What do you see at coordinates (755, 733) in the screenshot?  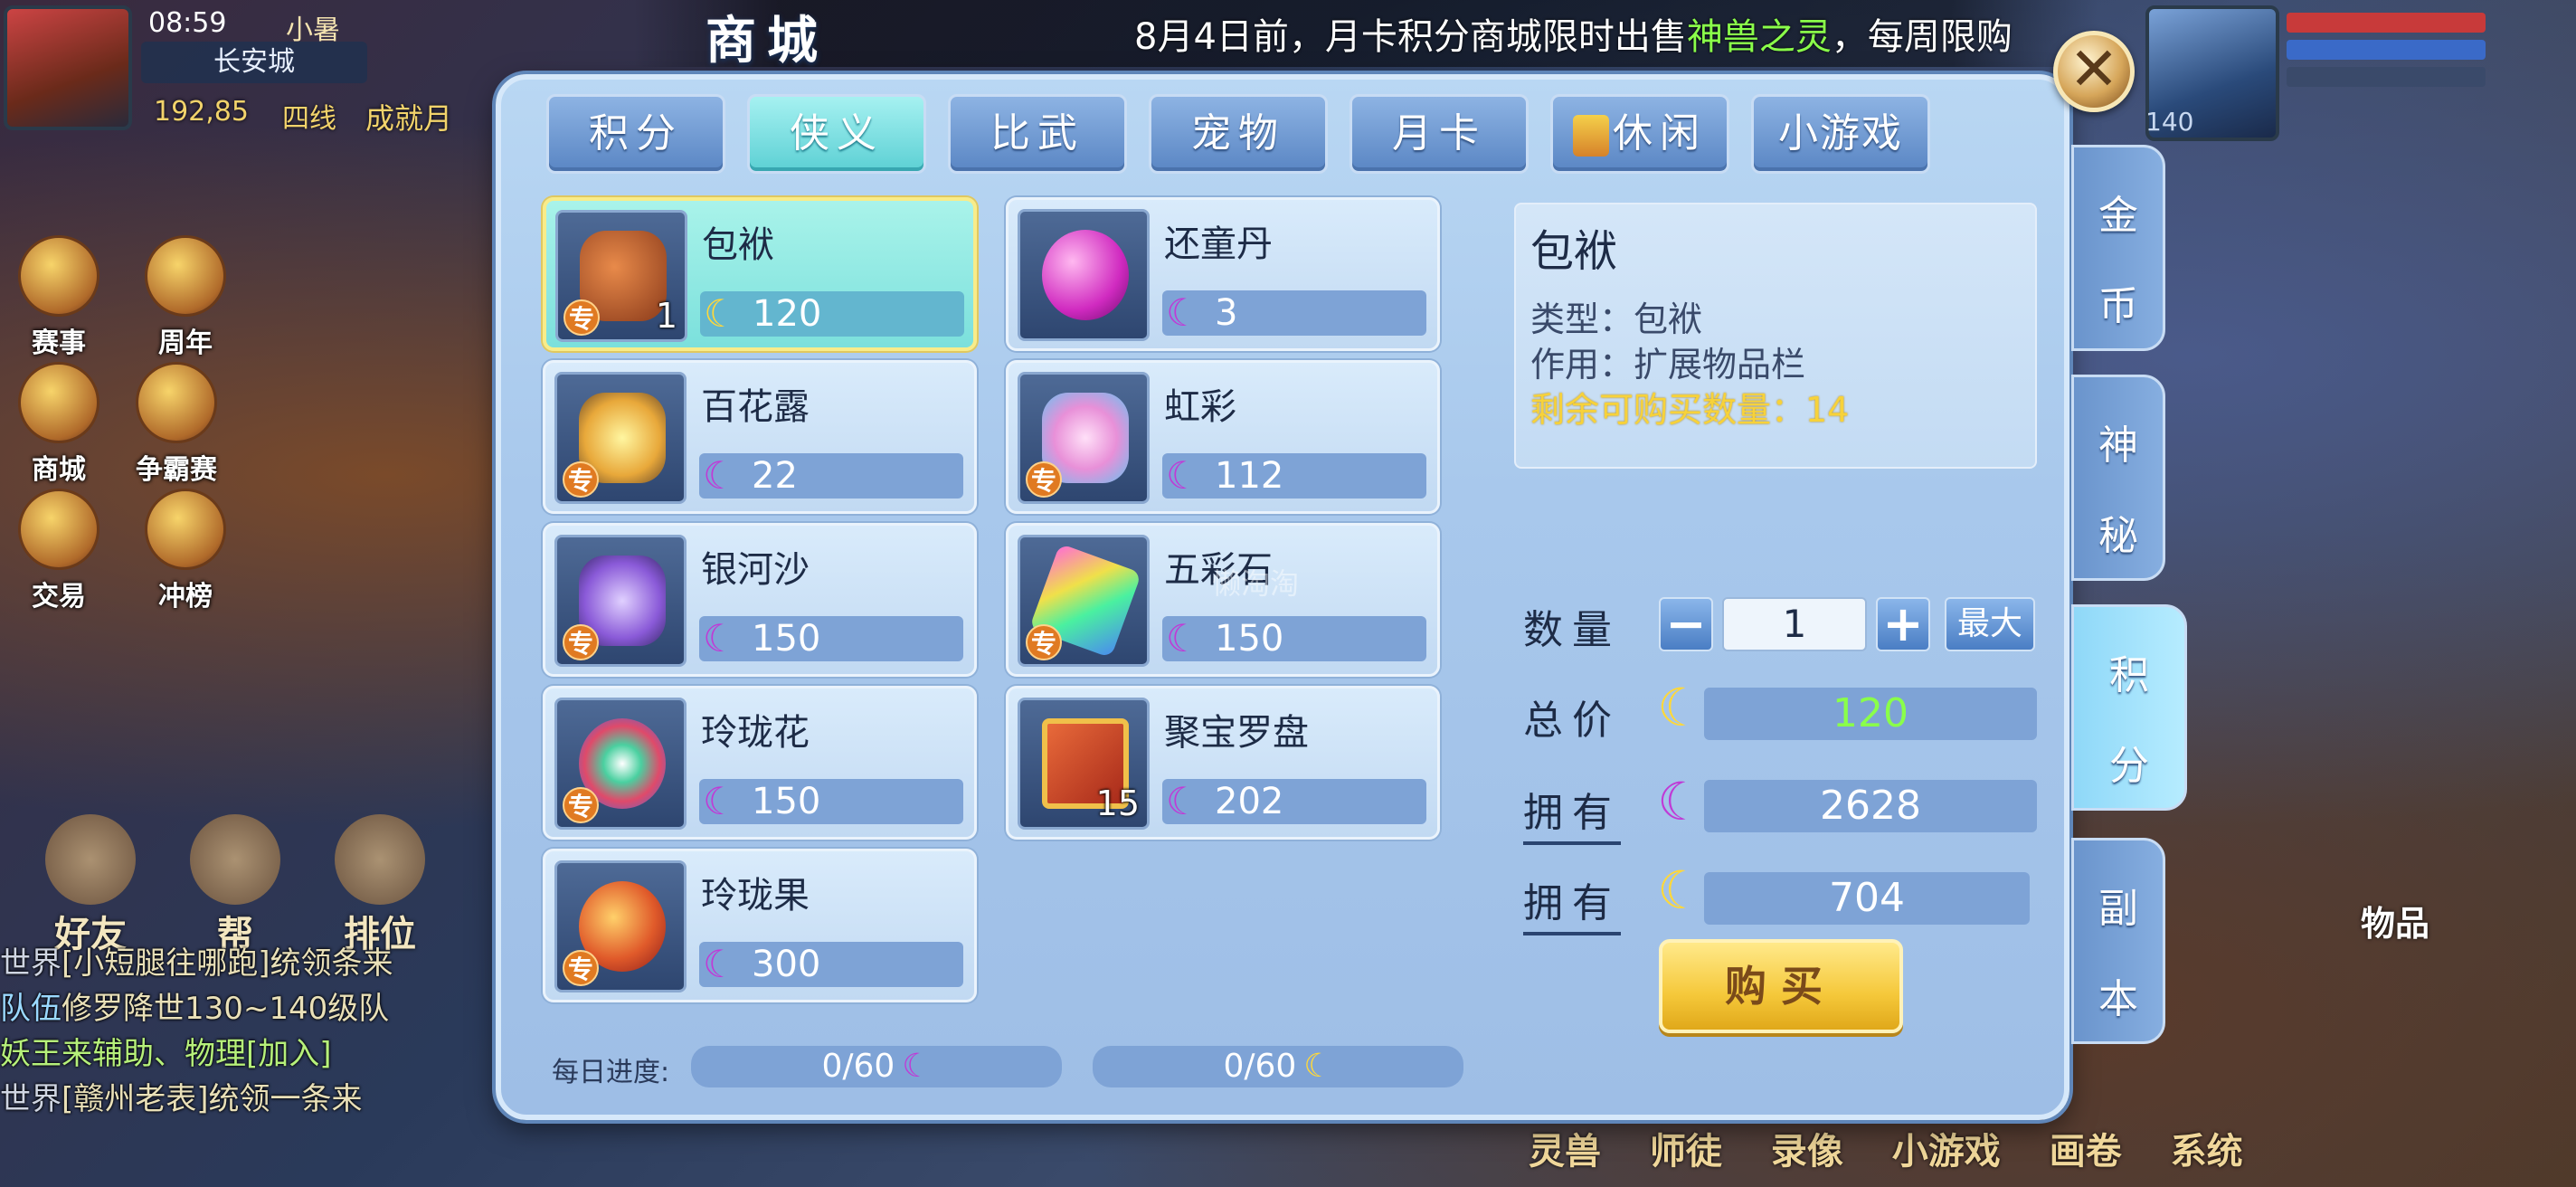 I see `item-name: 玲珑花` at bounding box center [755, 733].